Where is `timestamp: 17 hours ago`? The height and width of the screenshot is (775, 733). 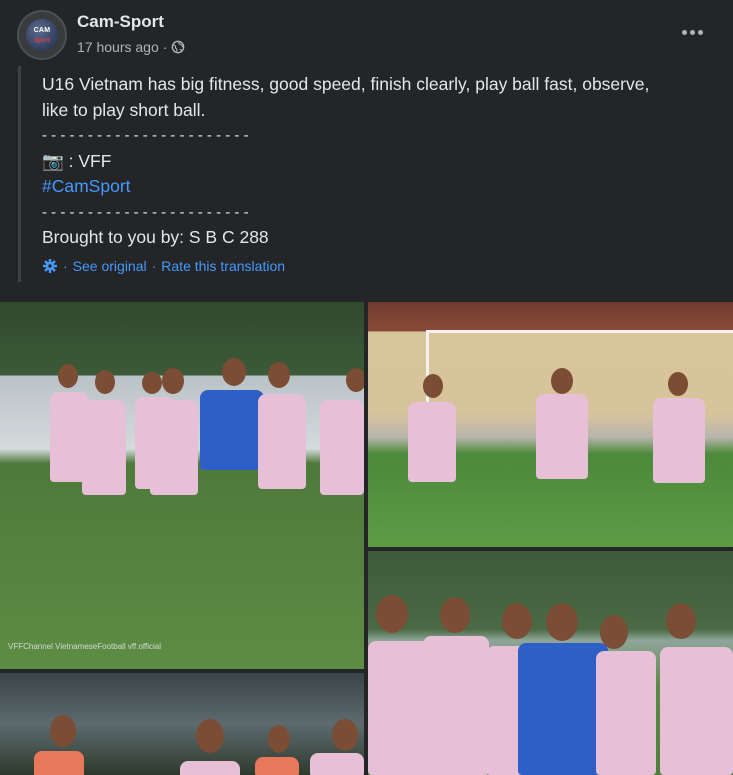 timestamp: 17 hours ago is located at coordinates (118, 47).